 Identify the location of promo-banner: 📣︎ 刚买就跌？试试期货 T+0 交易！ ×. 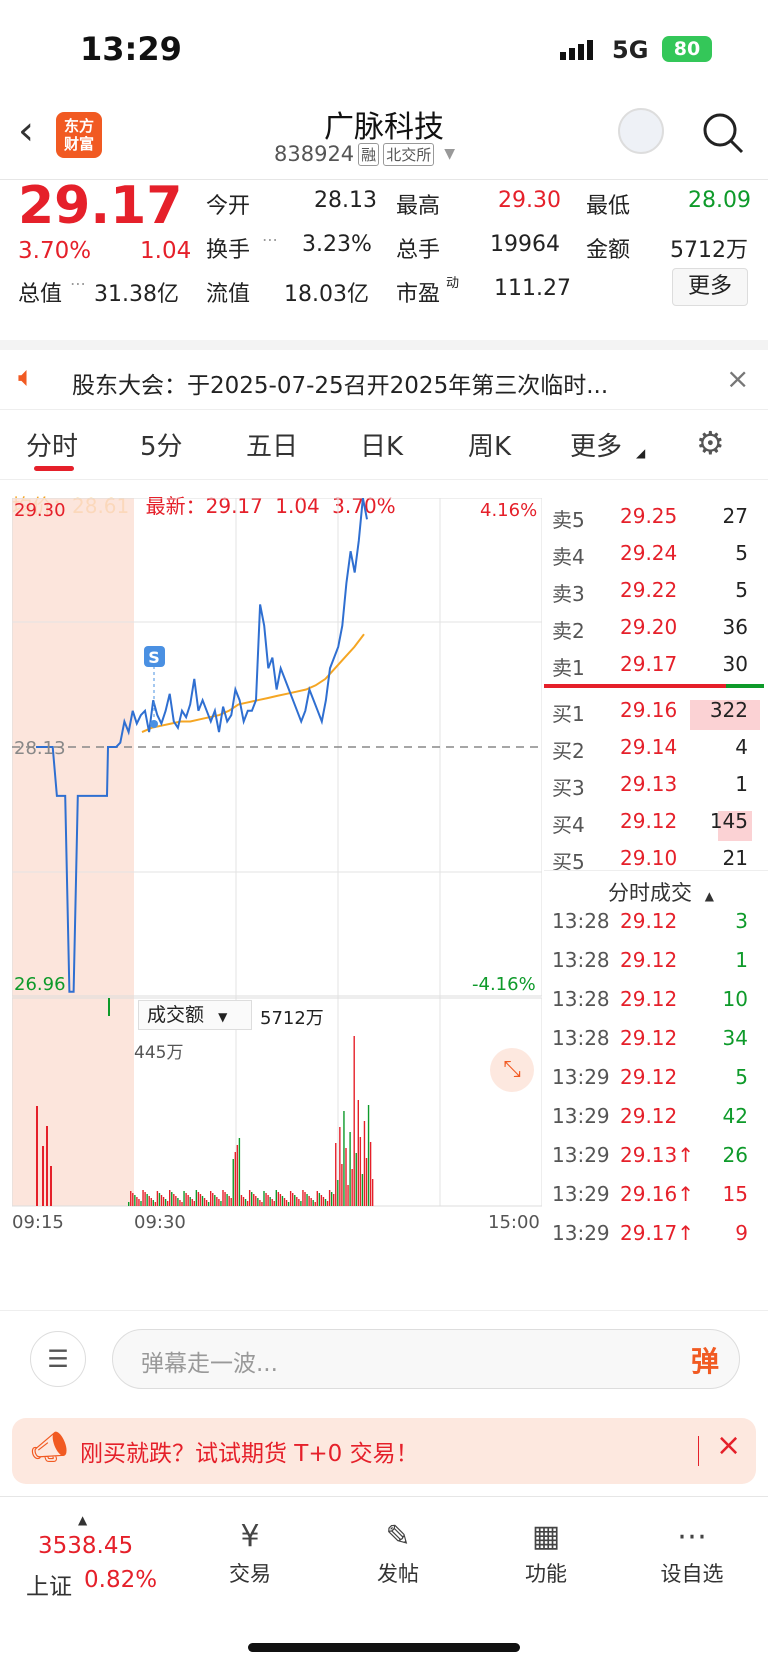
(384, 1451).